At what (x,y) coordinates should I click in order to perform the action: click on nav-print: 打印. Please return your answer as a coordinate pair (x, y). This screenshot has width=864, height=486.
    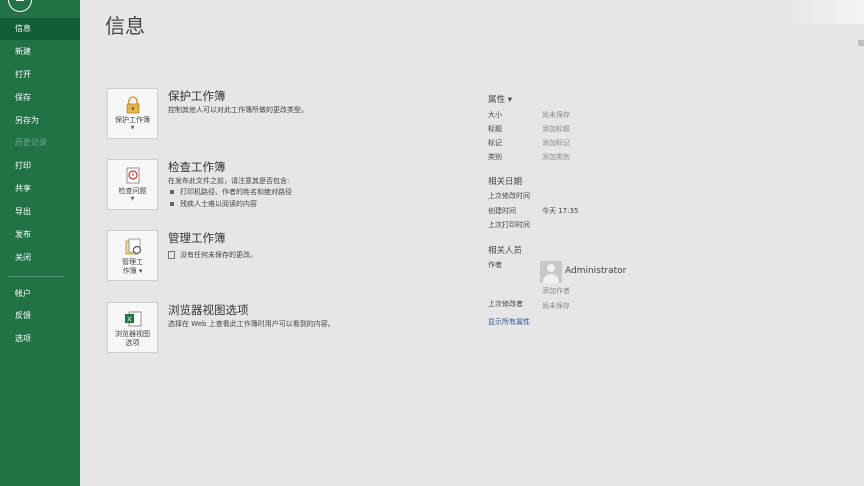
    Looking at the image, I should click on (40, 166).